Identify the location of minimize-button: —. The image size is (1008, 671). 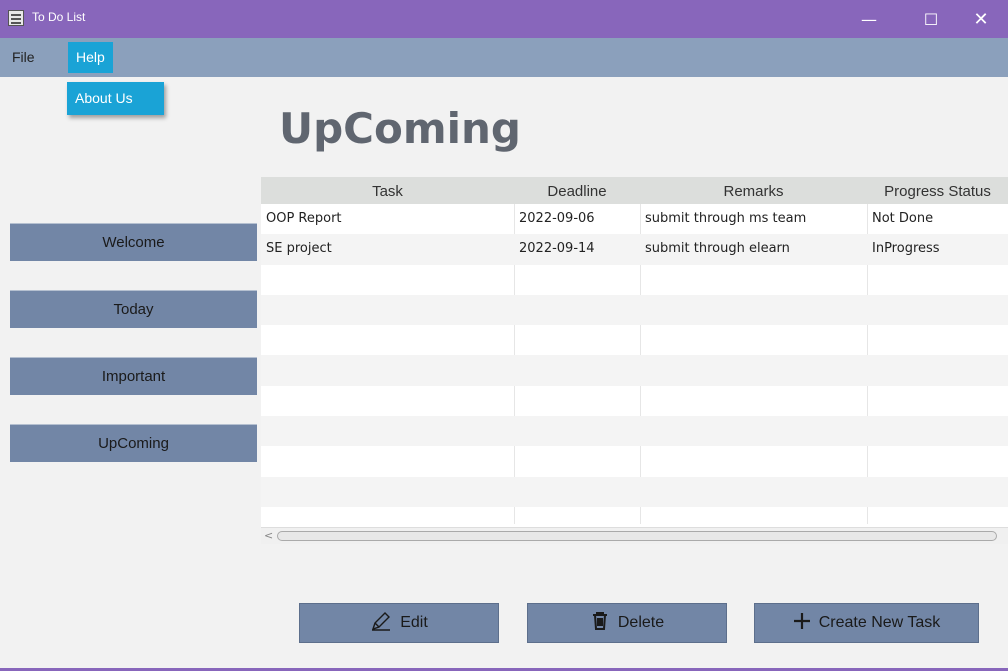
(869, 19).